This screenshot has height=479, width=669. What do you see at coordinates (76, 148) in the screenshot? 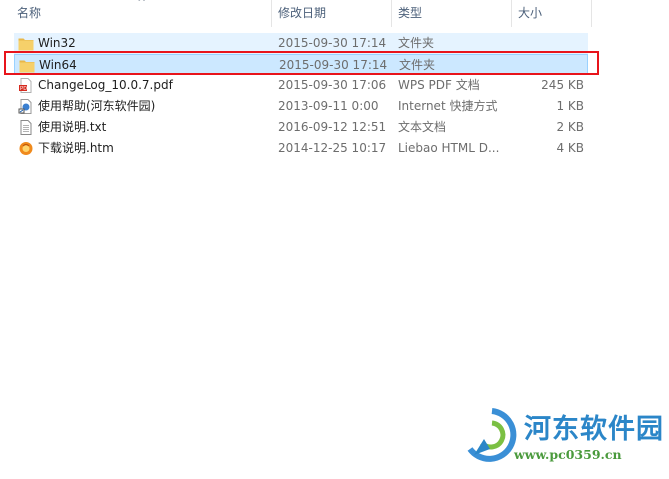
I see `file-name: 下载说明.htm` at bounding box center [76, 148].